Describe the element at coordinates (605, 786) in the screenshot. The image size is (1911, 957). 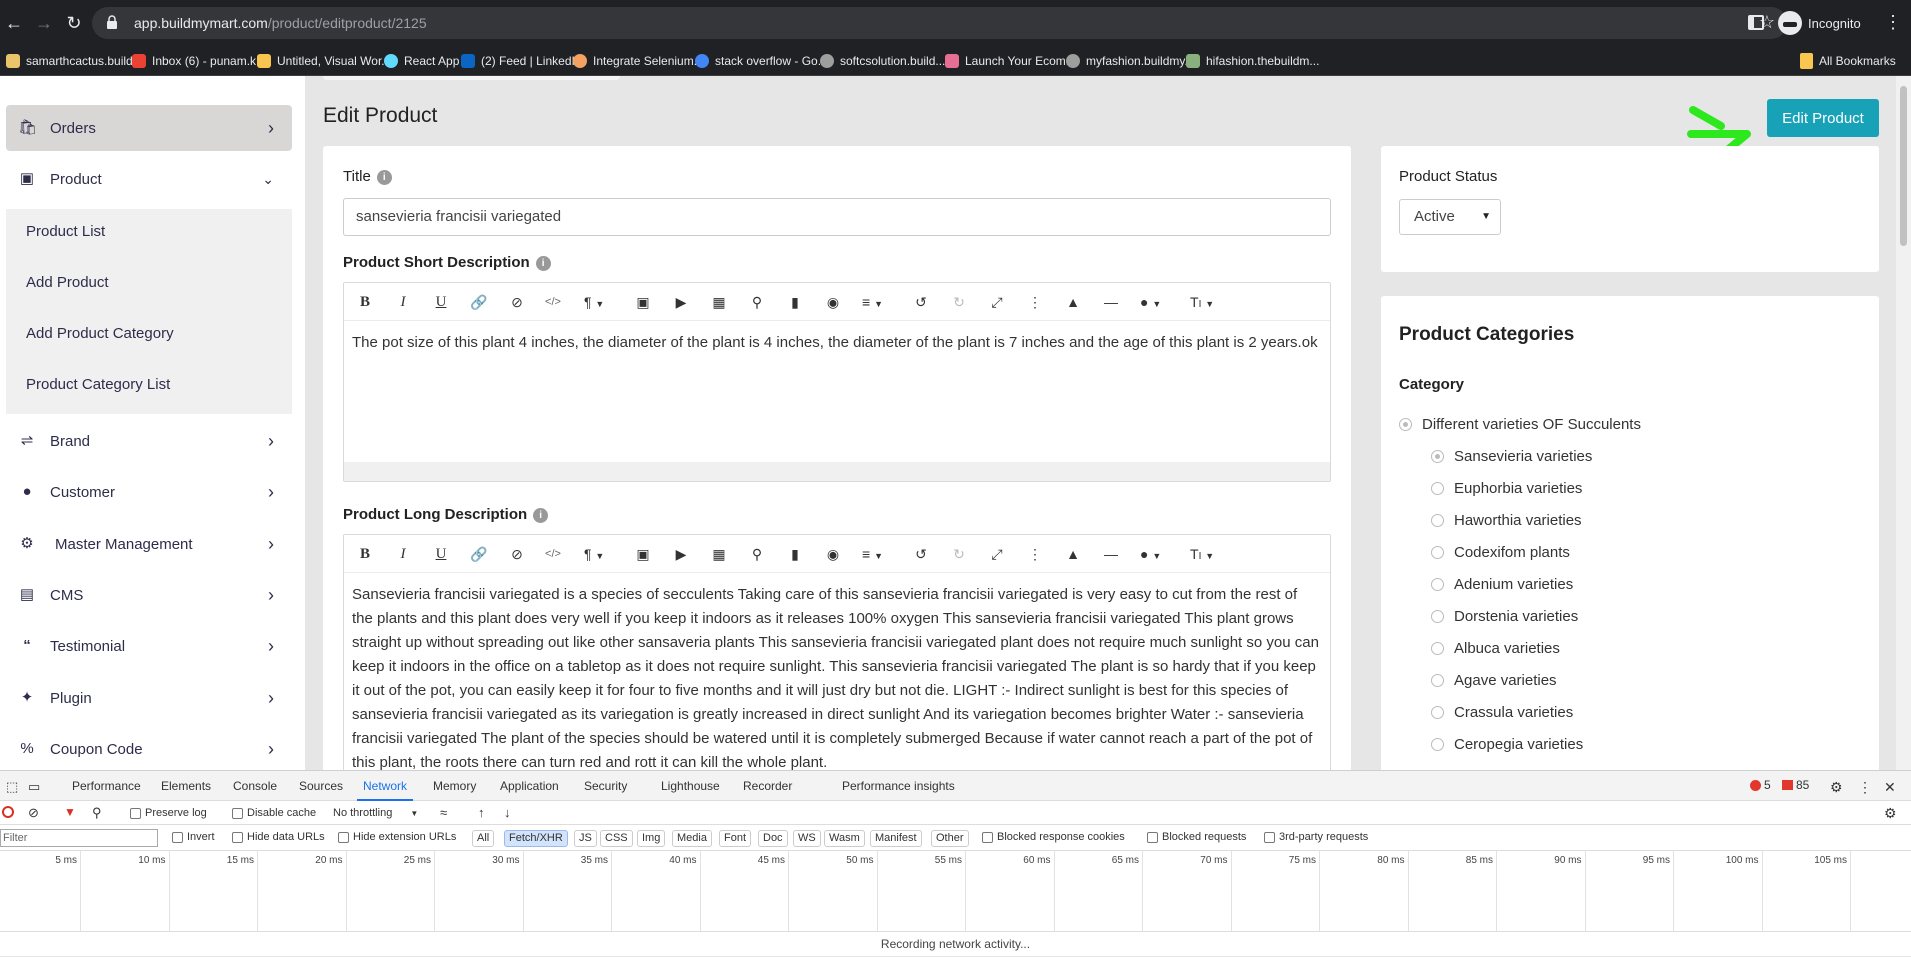
I see `tab-security: Security` at that location.